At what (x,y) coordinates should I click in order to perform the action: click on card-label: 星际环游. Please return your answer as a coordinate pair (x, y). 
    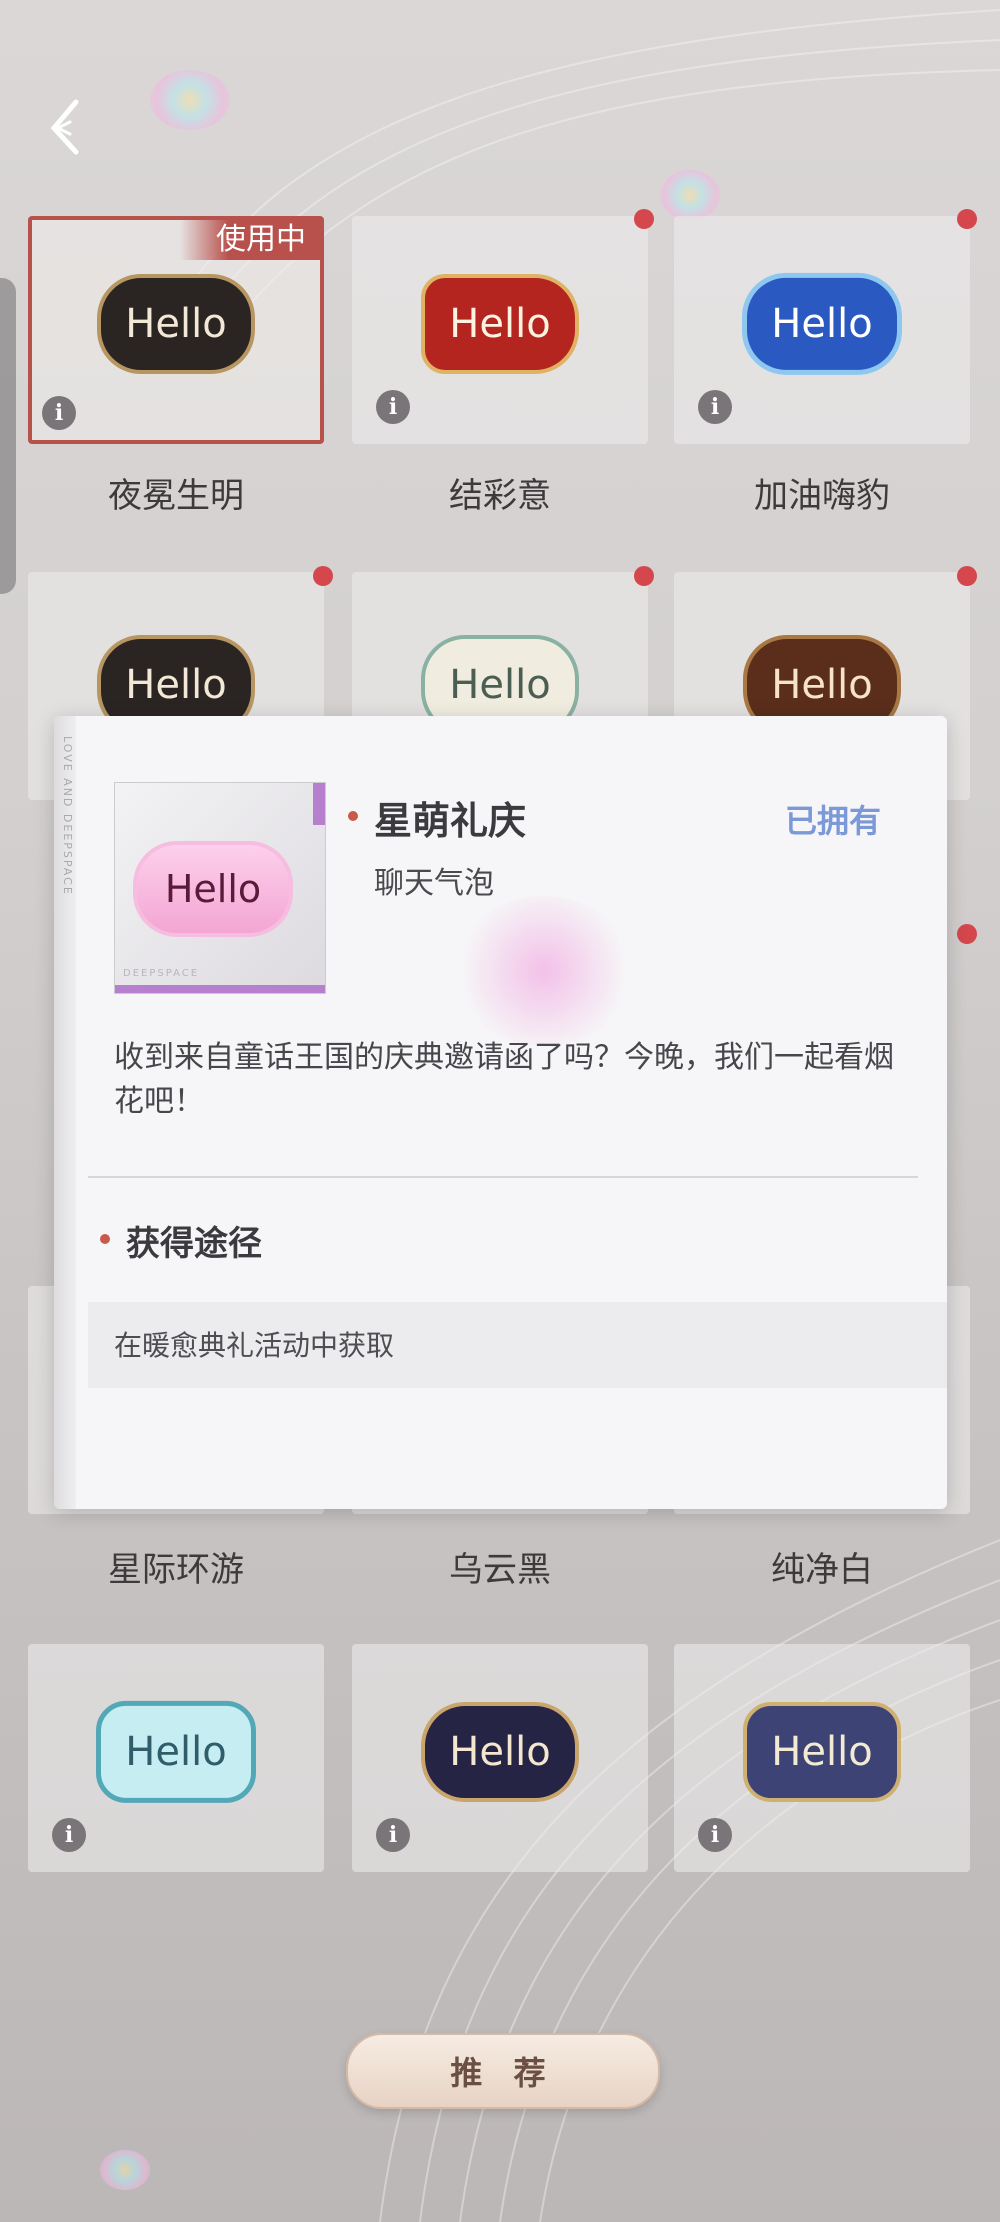
    Looking at the image, I should click on (176, 1570).